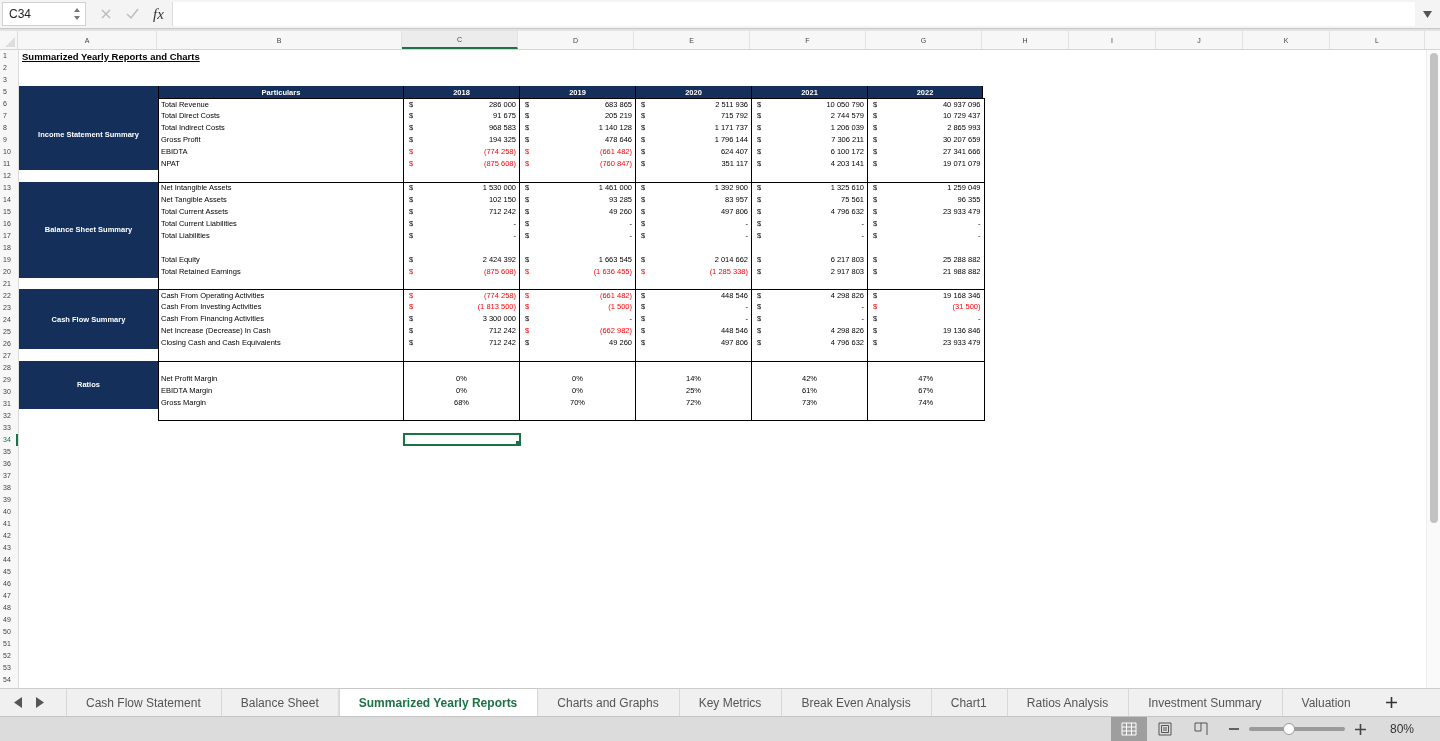 The image size is (1440, 741). I want to click on next-sheet-icon, so click(40, 702).